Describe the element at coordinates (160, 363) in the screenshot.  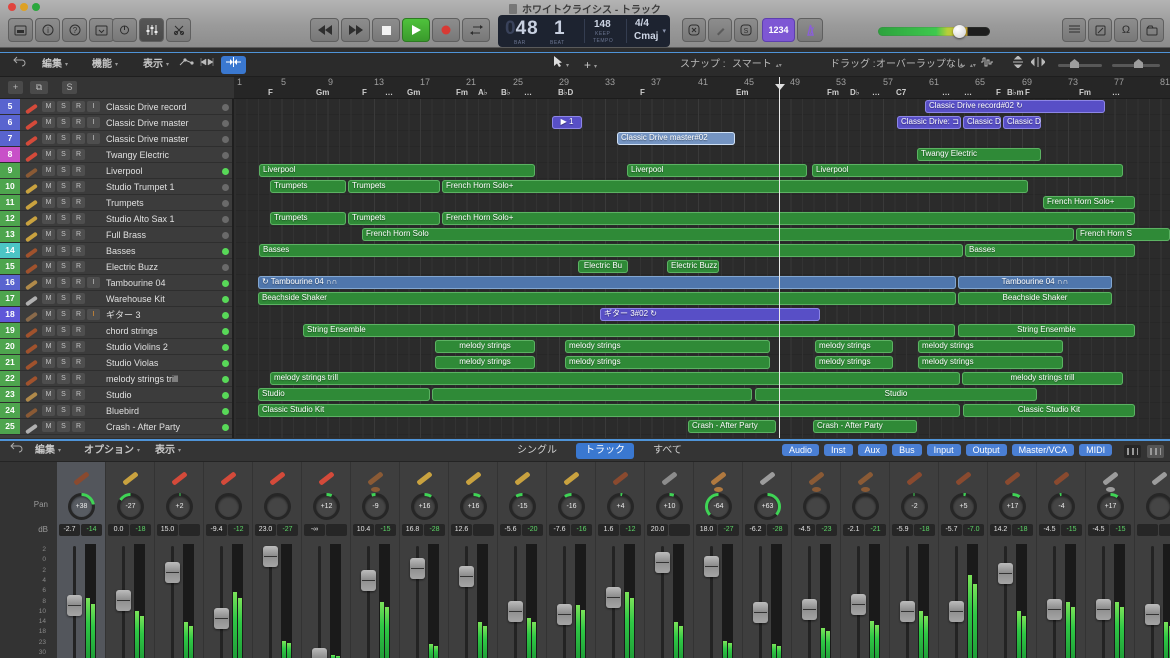
I see `track-name: Studio Violas` at that location.